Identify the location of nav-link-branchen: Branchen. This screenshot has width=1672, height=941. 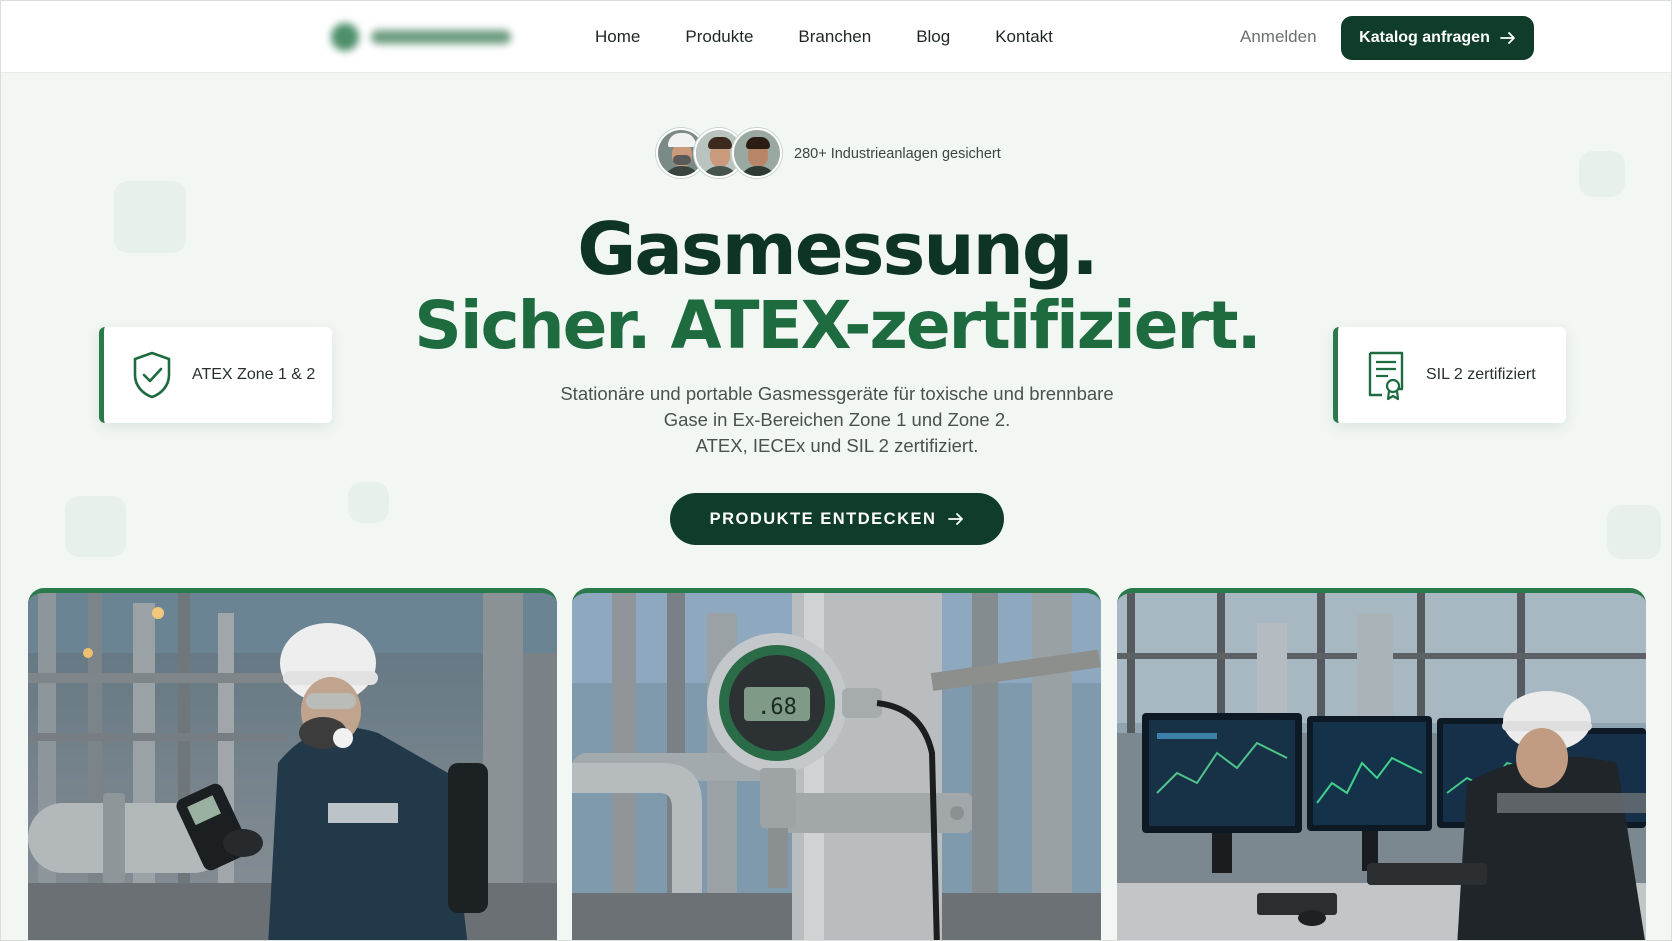
(834, 37).